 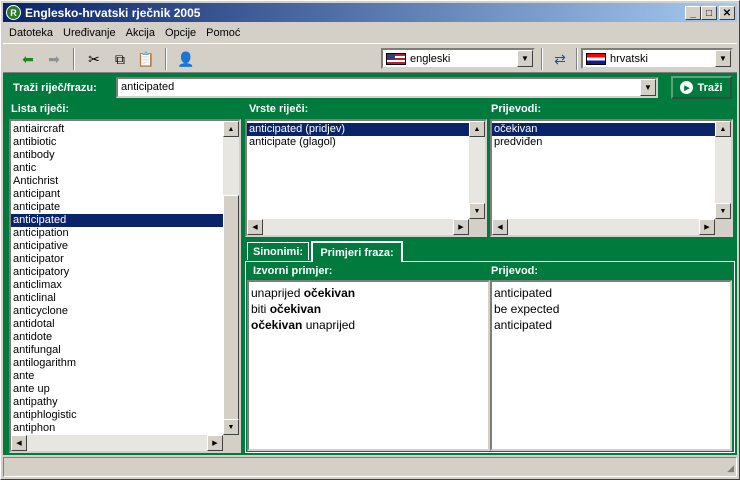 What do you see at coordinates (387, 87) in the screenshot?
I see `search-input: anticipated ▼` at bounding box center [387, 87].